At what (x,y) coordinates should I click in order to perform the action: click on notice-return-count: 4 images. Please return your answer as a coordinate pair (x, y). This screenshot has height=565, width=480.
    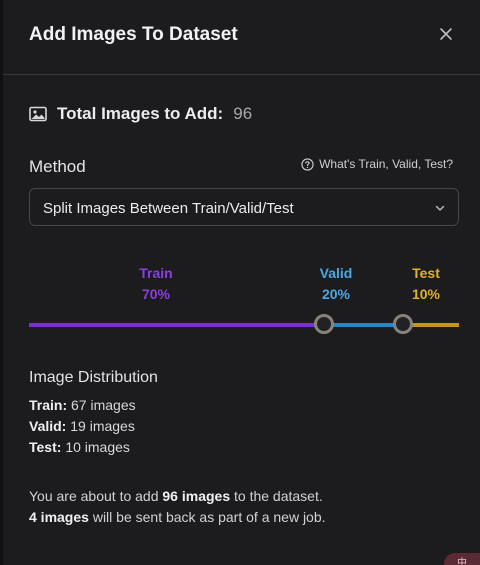
    Looking at the image, I should click on (59, 517).